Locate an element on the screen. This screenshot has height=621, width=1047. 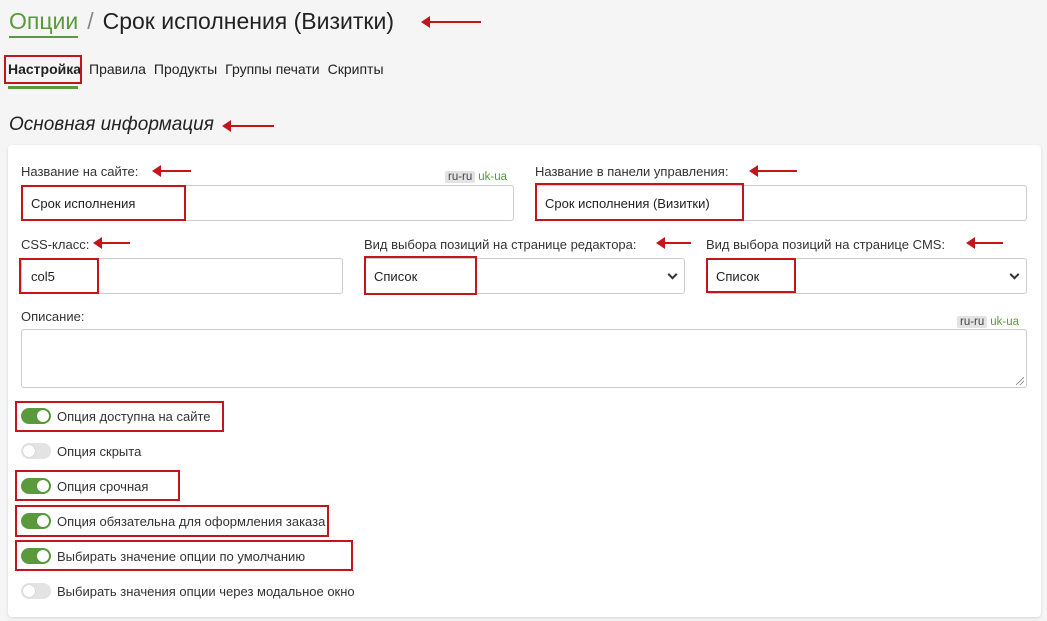
breadcrumb: Опции / Срок исполнения (Визитки) is located at coordinates (201, 23).